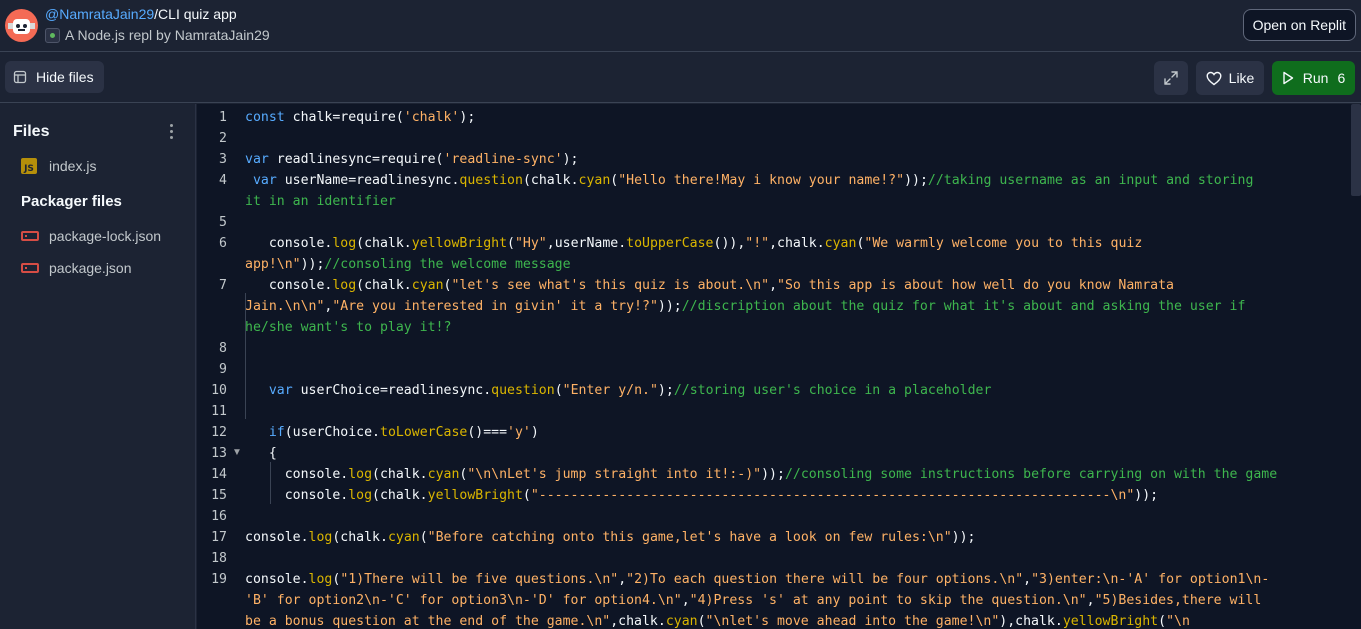 Image resolution: width=1361 pixels, height=629 pixels. I want to click on code-token: if, so click(276, 432).